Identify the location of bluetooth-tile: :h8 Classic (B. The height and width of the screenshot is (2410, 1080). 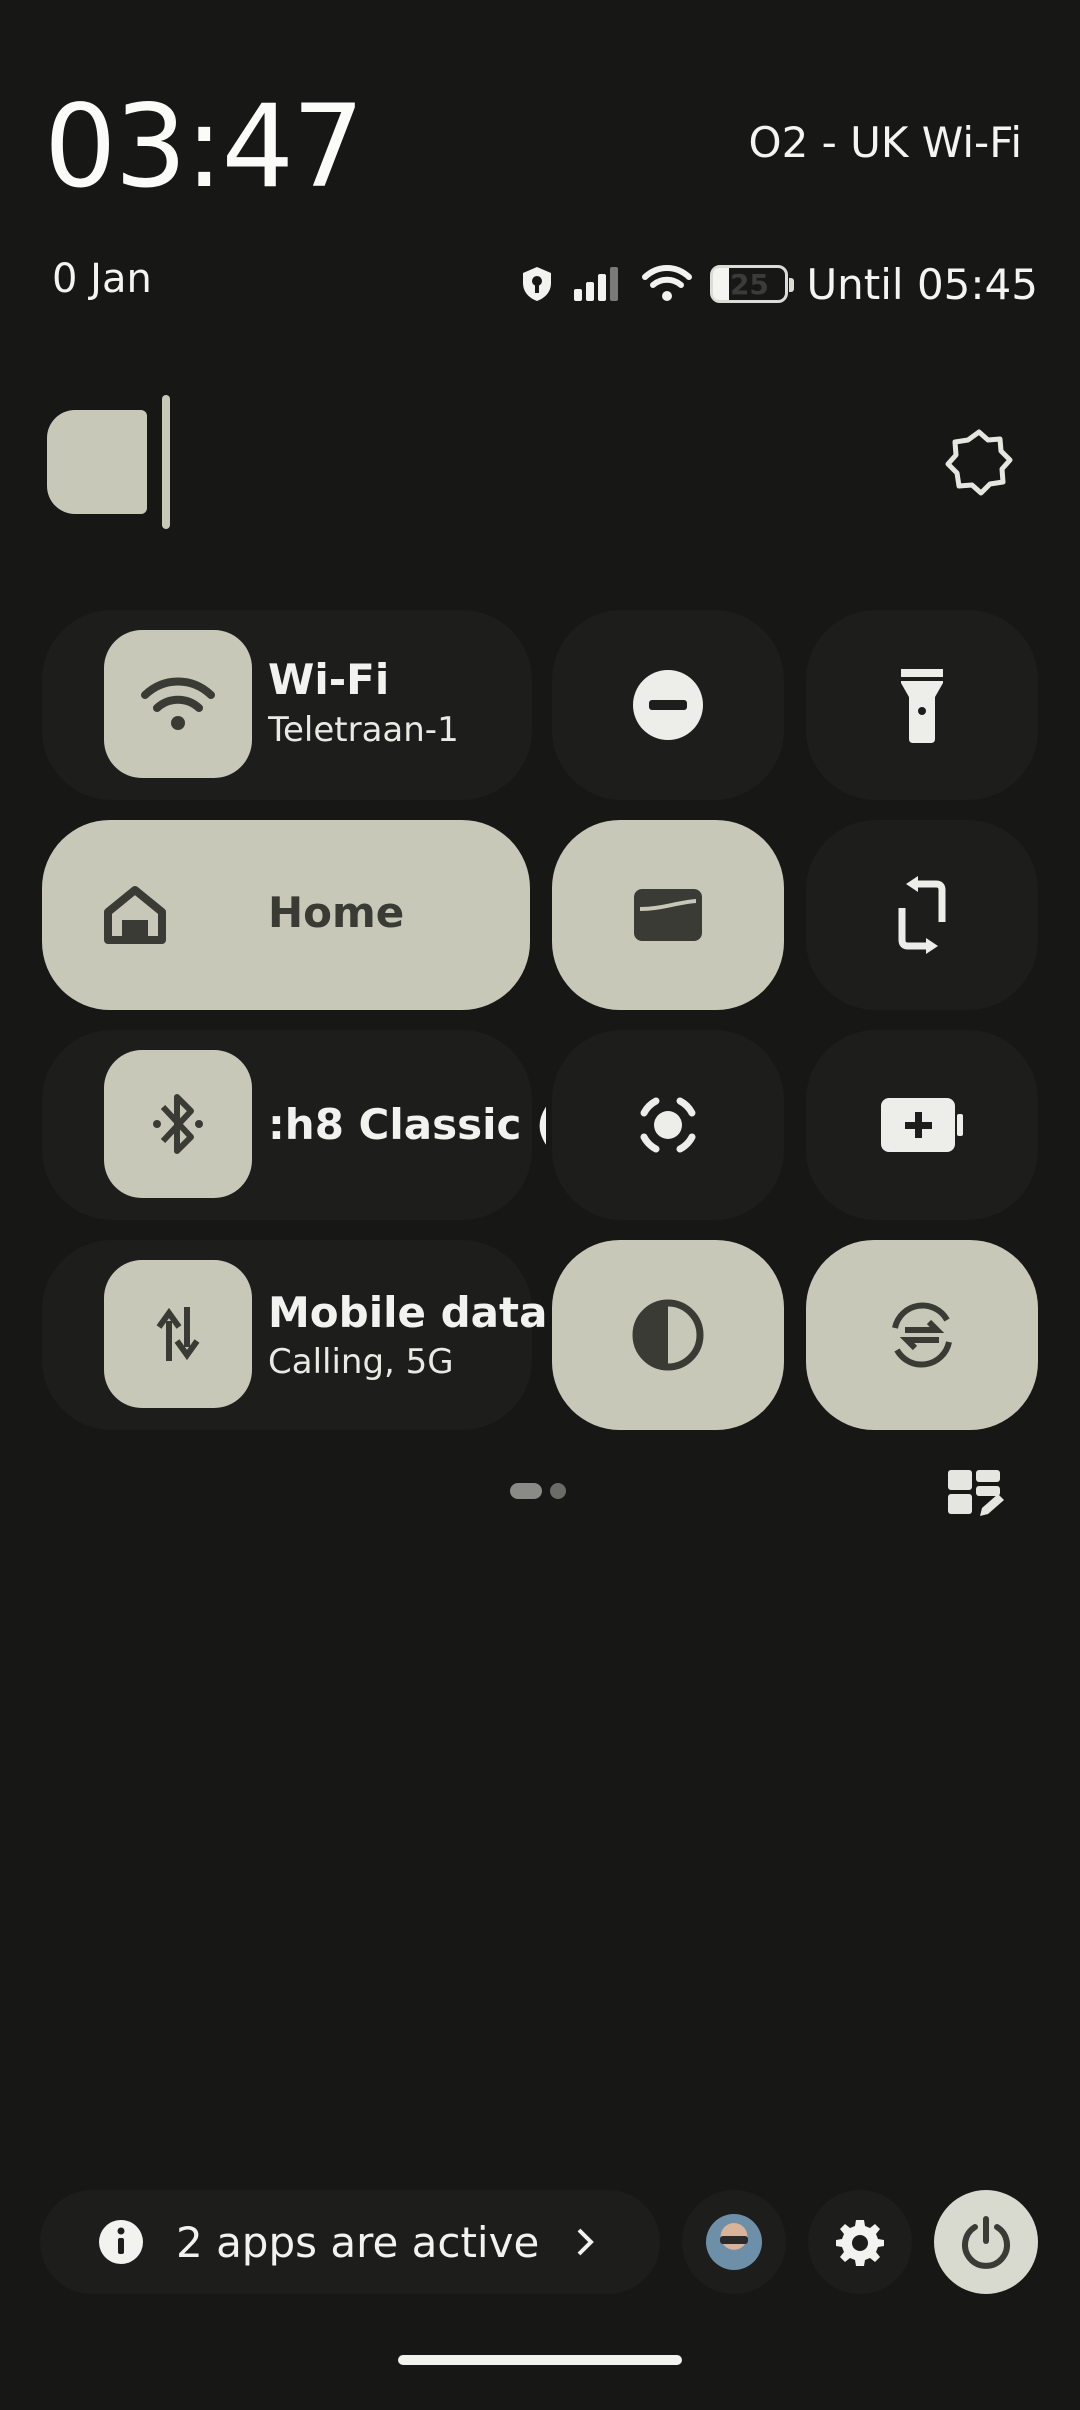
(294, 1125).